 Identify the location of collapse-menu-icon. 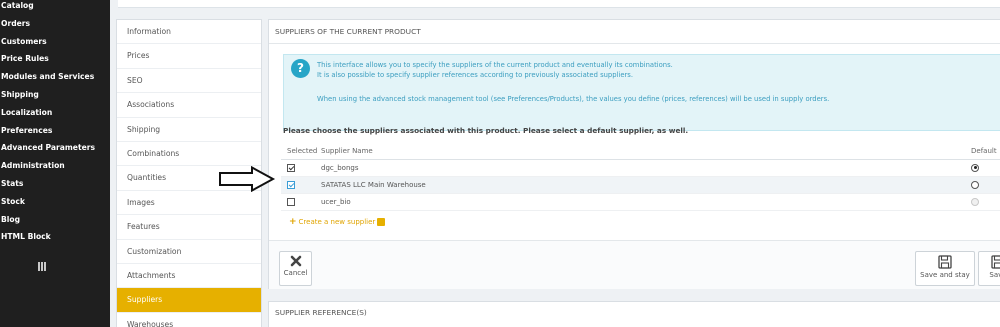
(43, 266).